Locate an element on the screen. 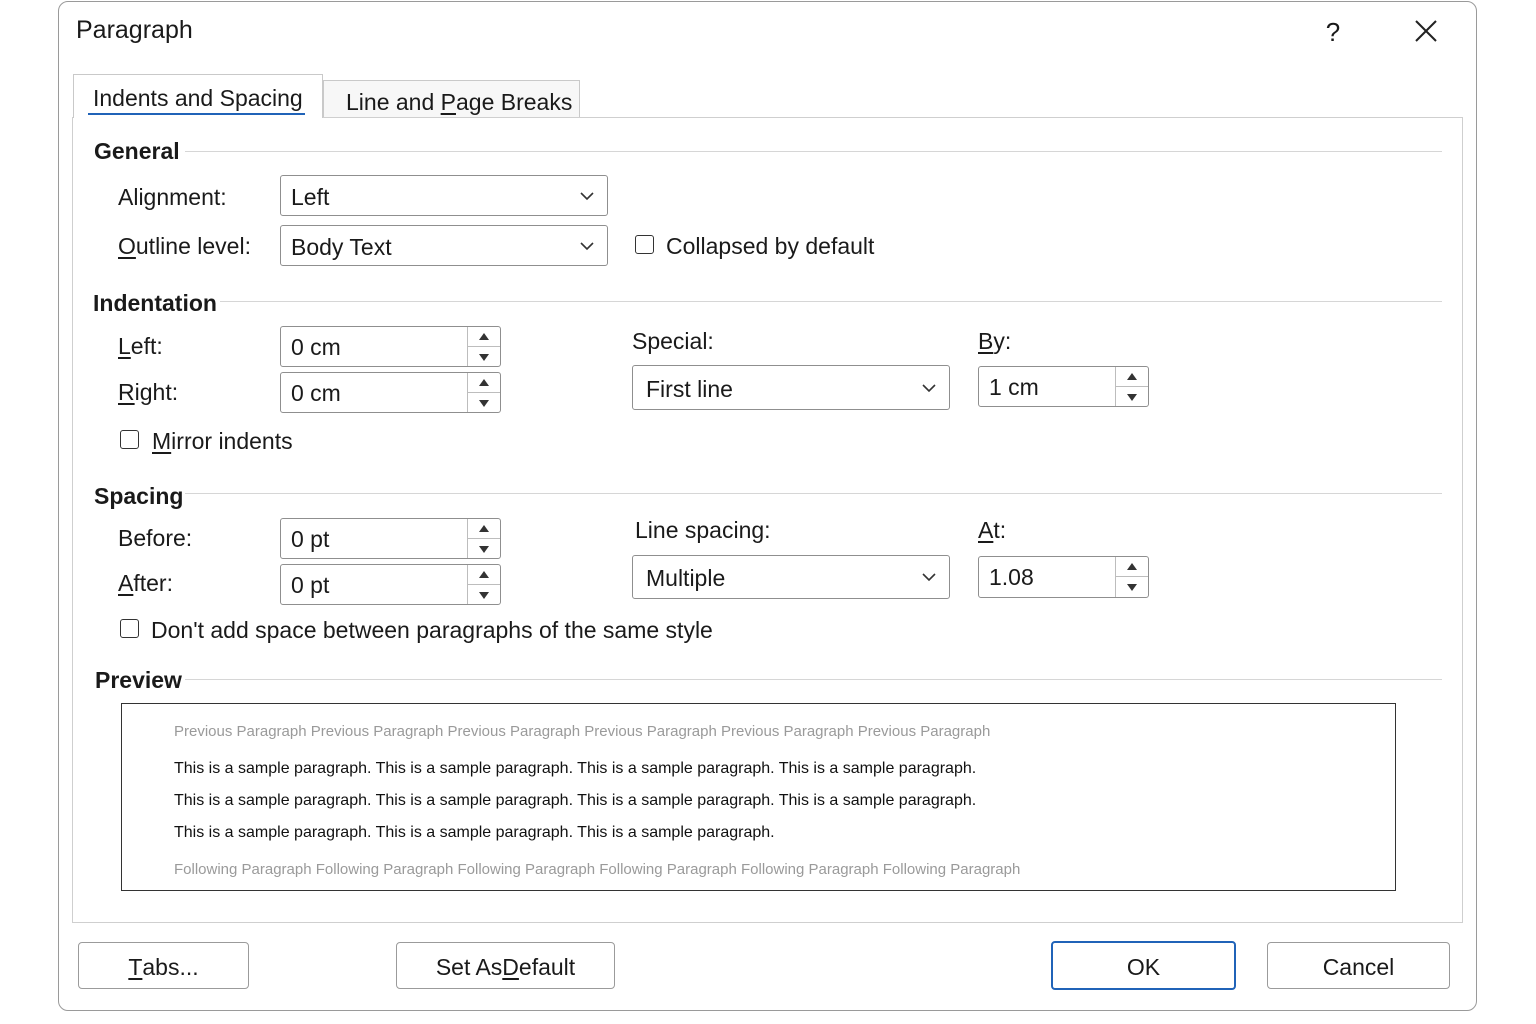 This screenshot has width=1536, height=1024. alignment-value: Left is located at coordinates (310, 197).